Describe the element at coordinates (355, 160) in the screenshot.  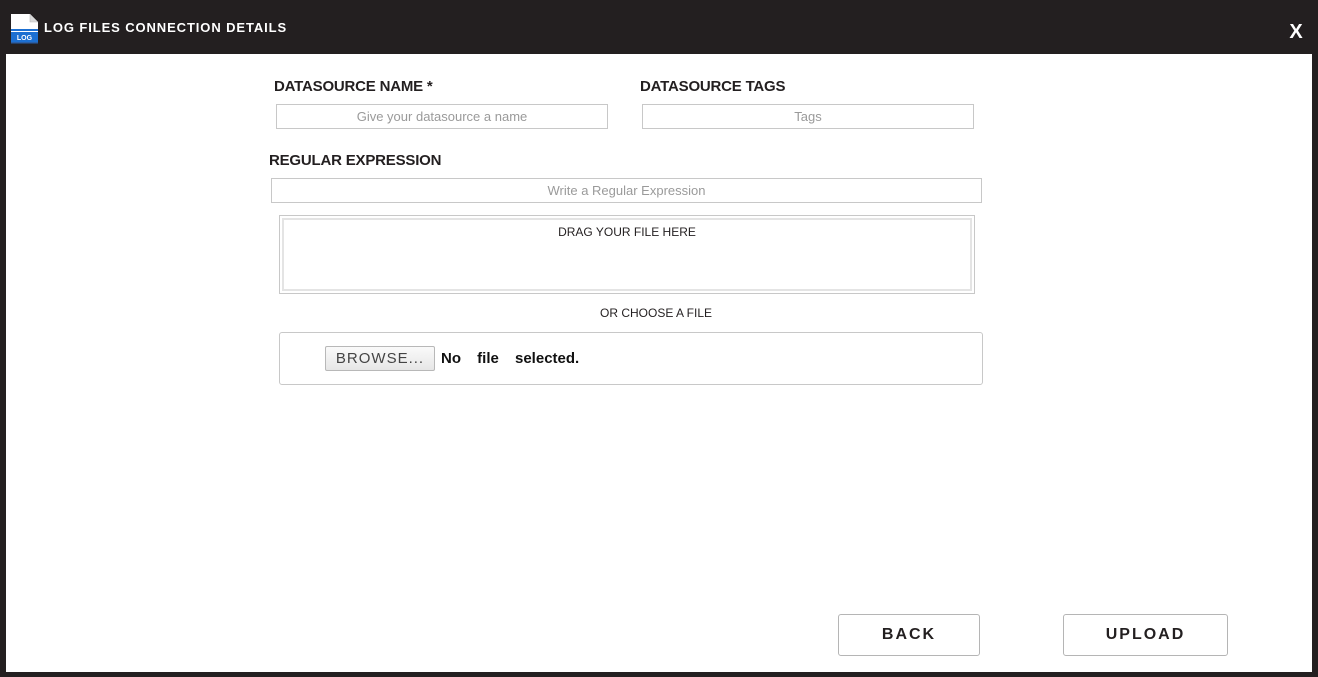
I see `regular-expression-label: REGULAR EXPRESSION` at that location.